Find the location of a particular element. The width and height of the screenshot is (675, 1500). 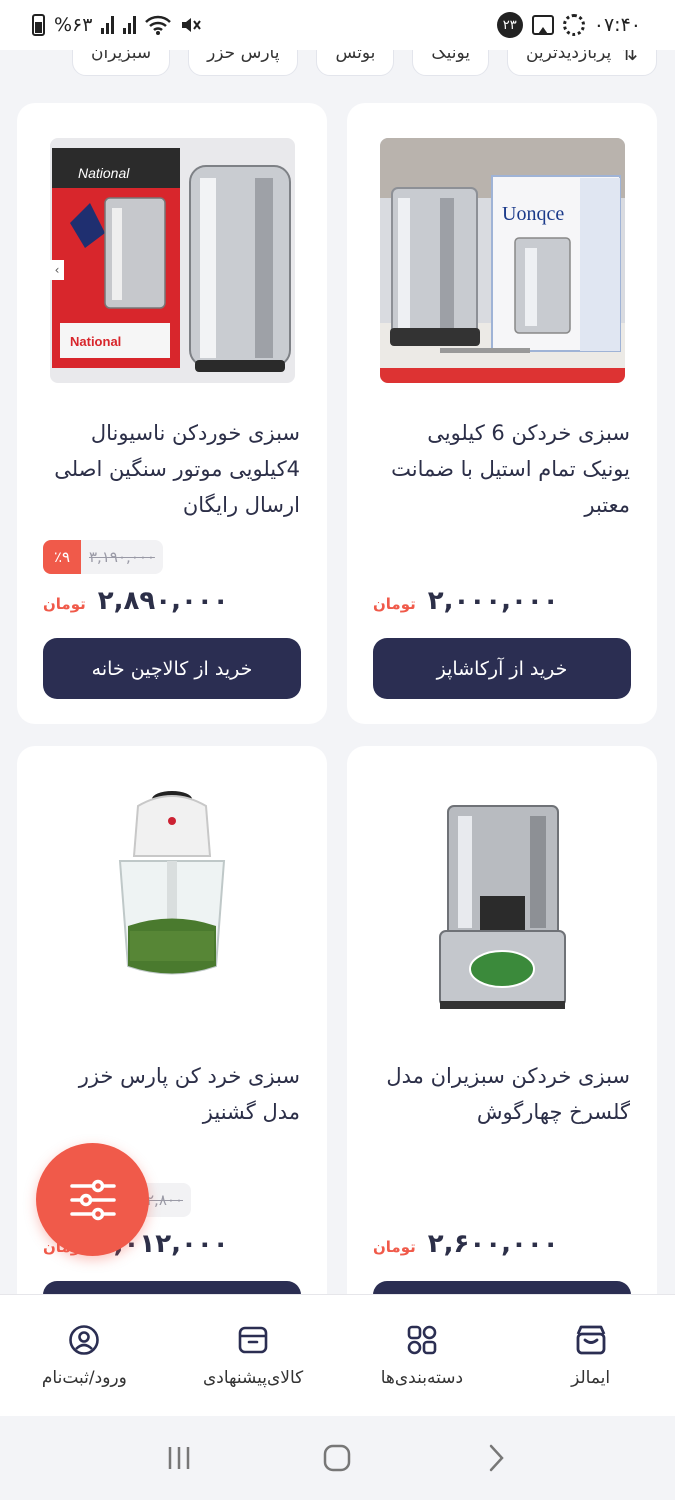

nav-label: ایمالز is located at coordinates (591, 1377).